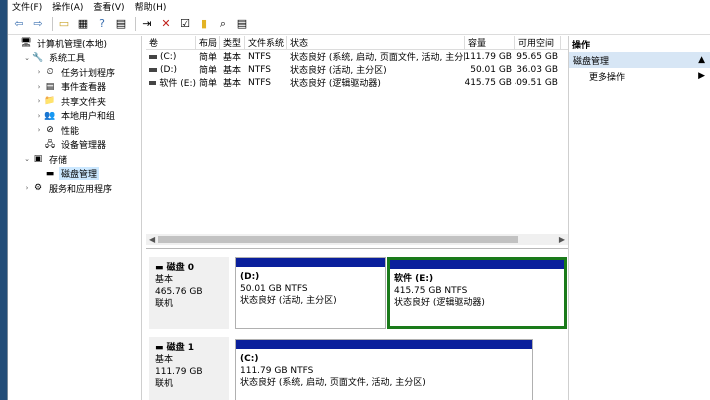 Image resolution: width=710 pixels, height=400 pixels. Describe the element at coordinates (490, 82) in the screenshot. I see `volume-cell: 415.75 GB` at that location.